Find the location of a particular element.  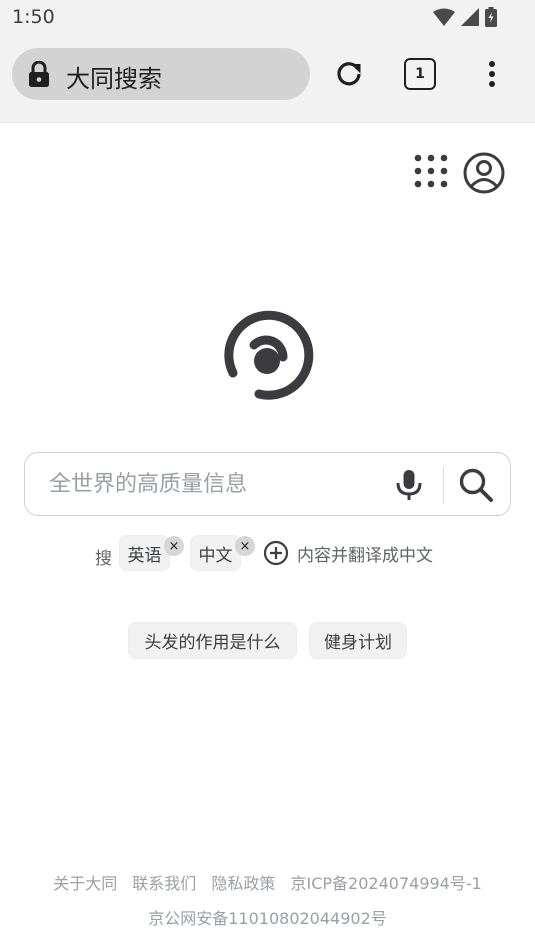

browser-toolbar: 大同搜索 1 is located at coordinates (267, 80).